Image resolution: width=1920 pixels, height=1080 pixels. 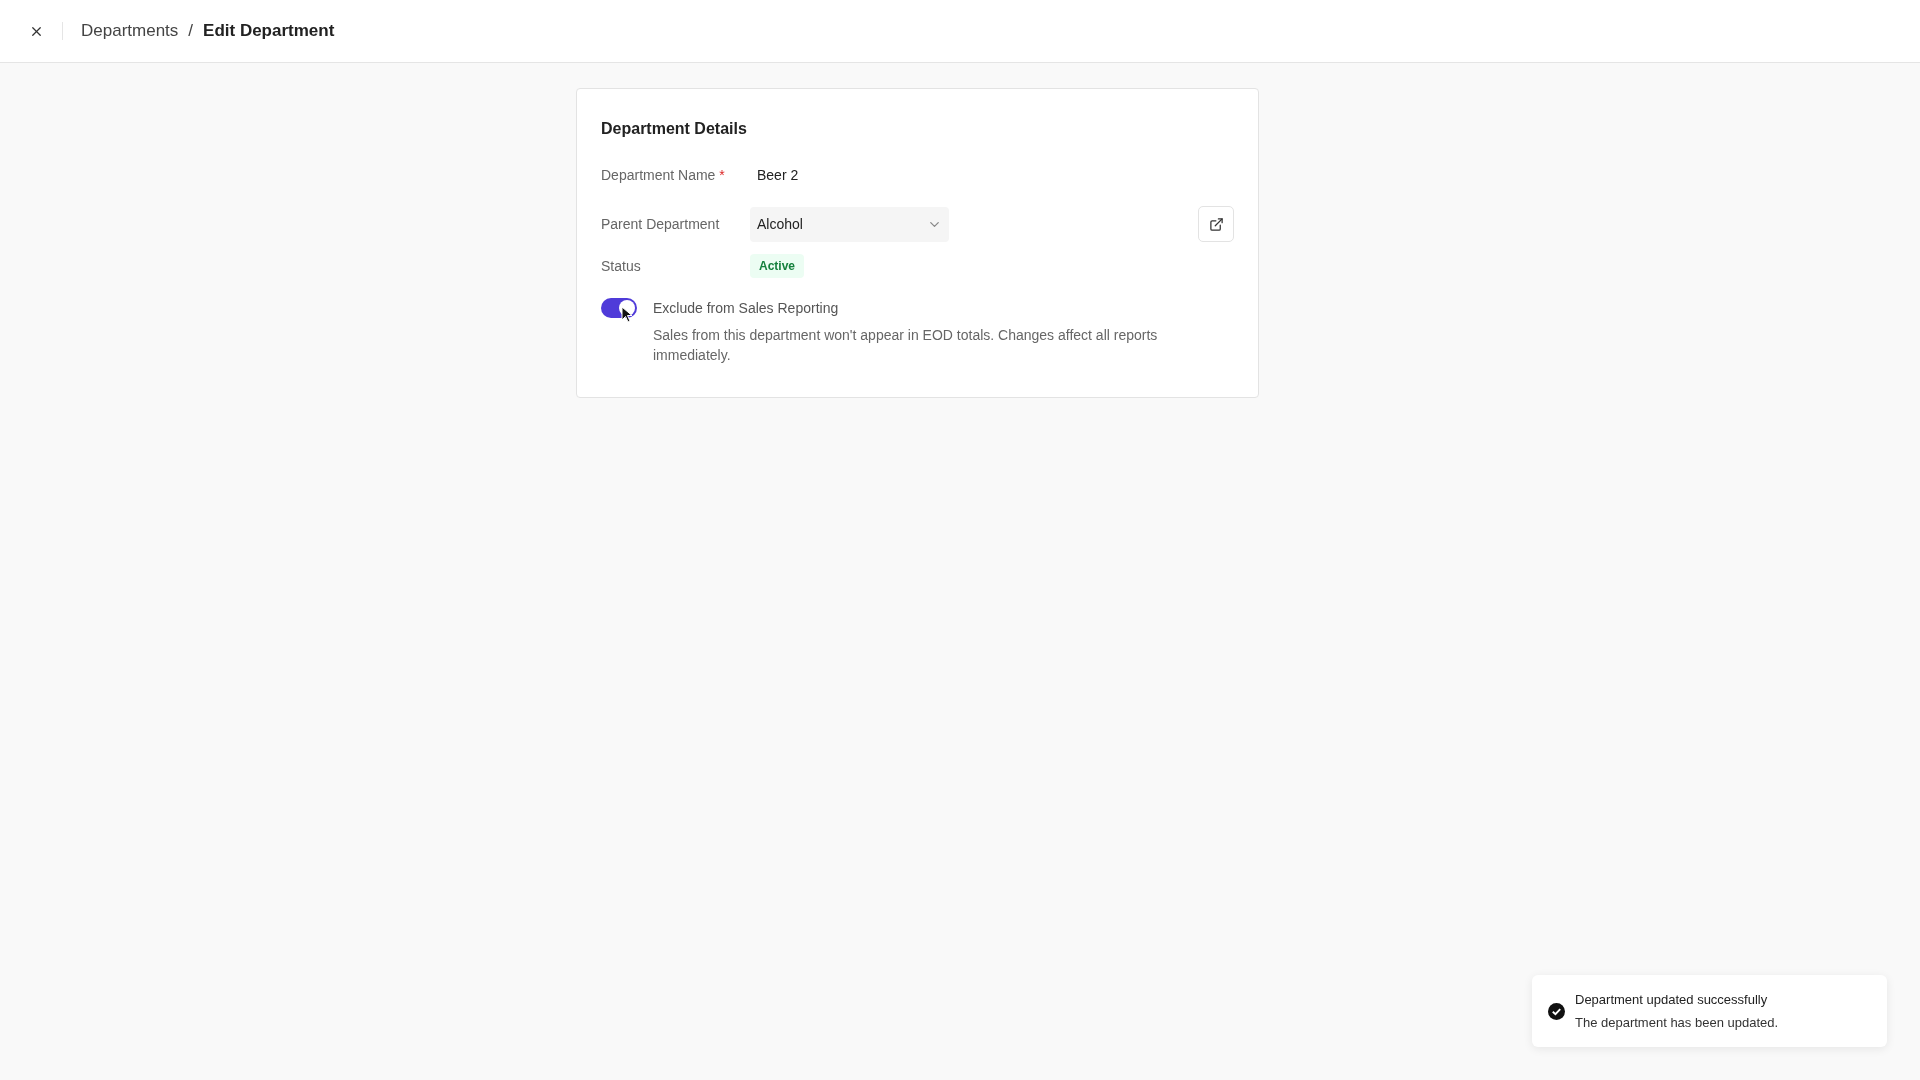 I want to click on toast-title: Department updated successfully, so click(x=1672, y=999).